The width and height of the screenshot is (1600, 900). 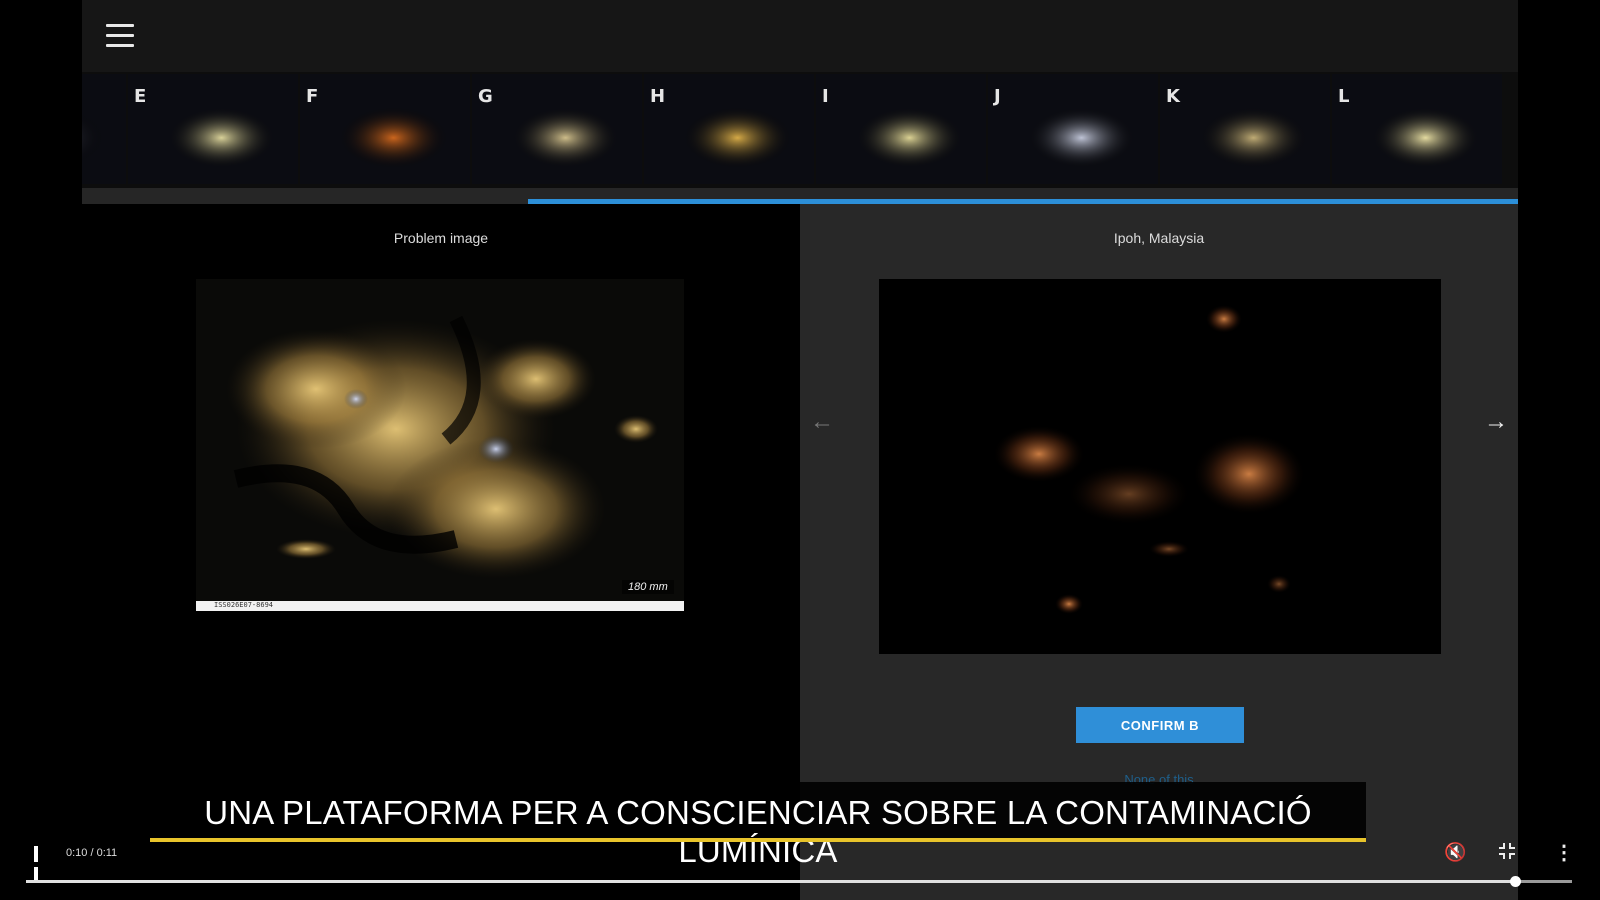 I want to click on thumbnail-letter: J, so click(x=997, y=96).